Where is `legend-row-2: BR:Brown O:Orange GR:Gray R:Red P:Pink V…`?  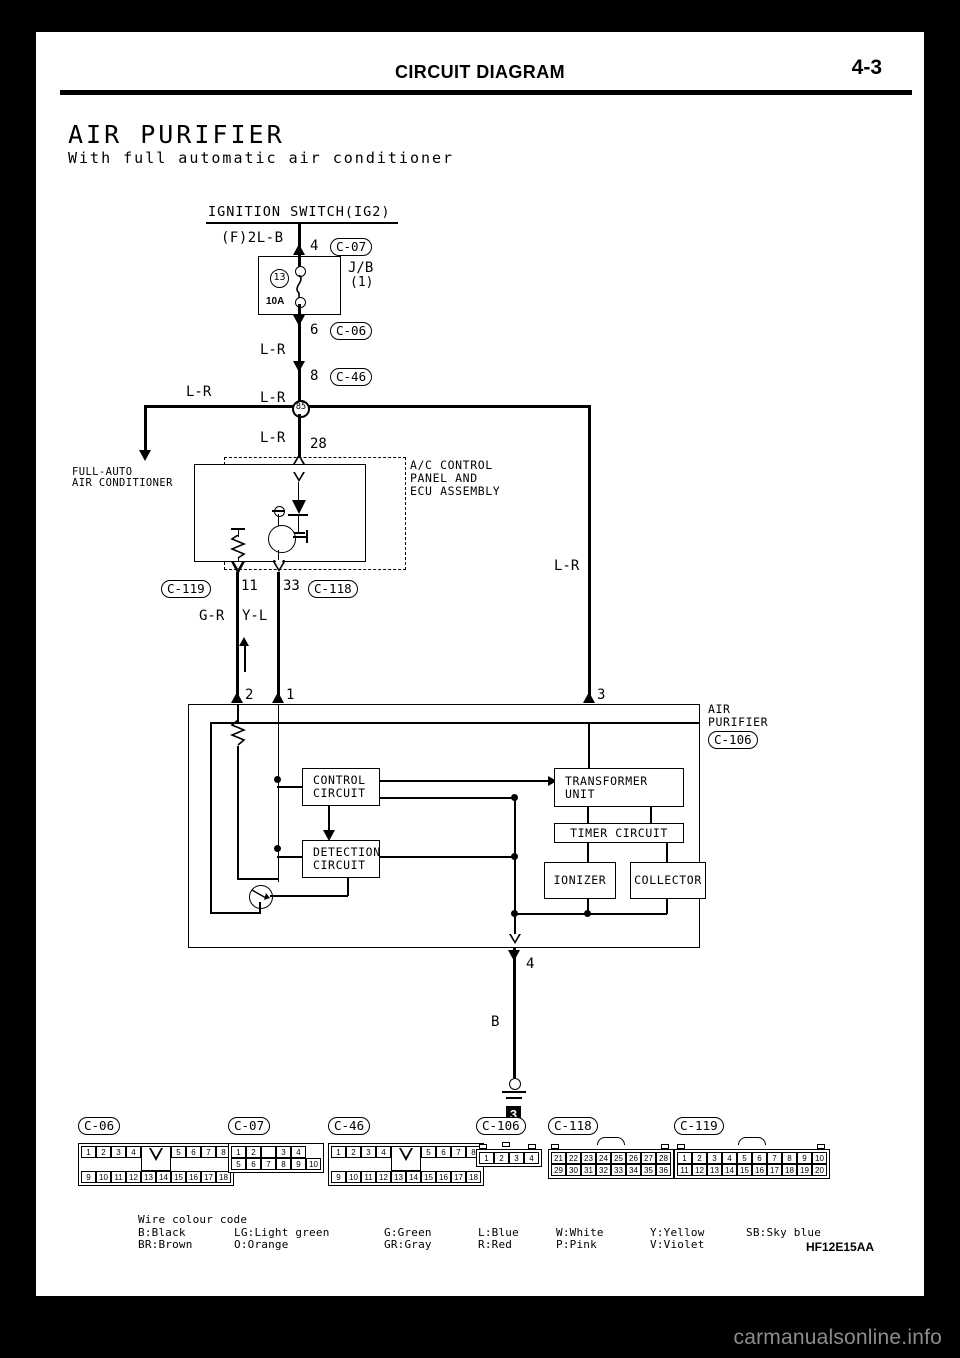
legend-row-2: BR:Brown O:Orange GR:Gray R:Red P:Pink V… is located at coordinates (479, 1245).